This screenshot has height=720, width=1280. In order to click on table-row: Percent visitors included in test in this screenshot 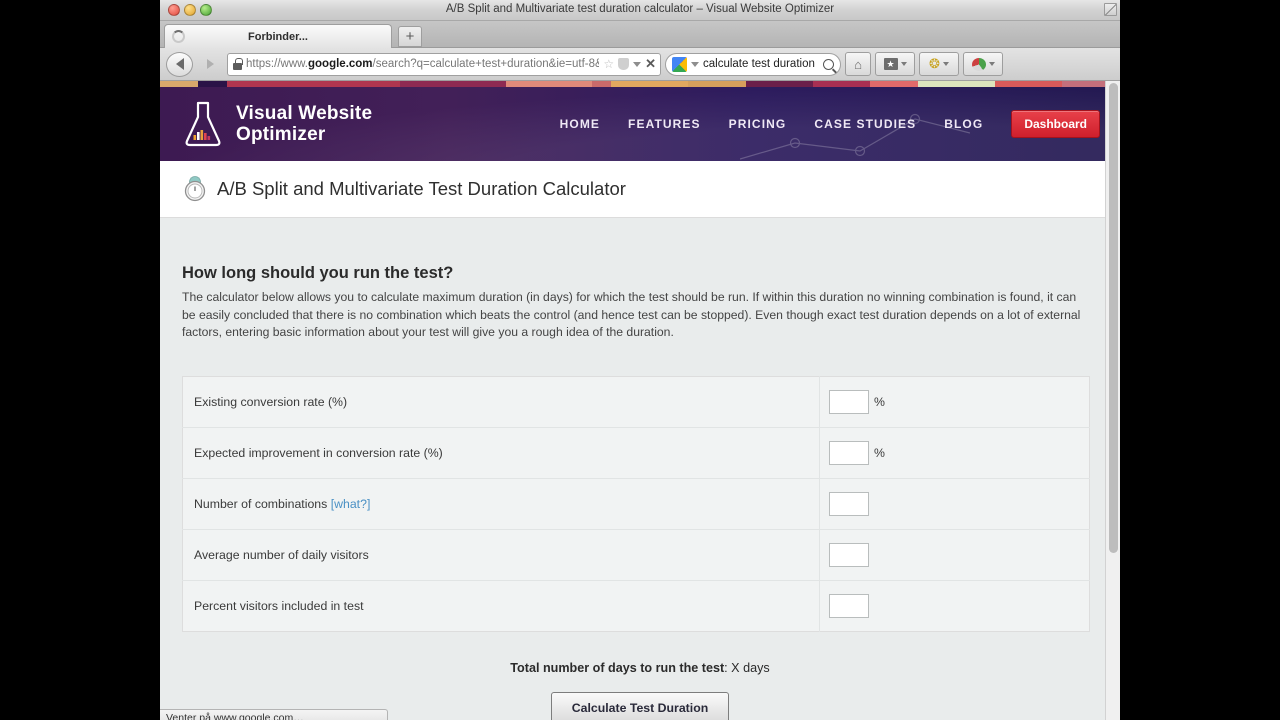, I will do `click(636, 605)`.